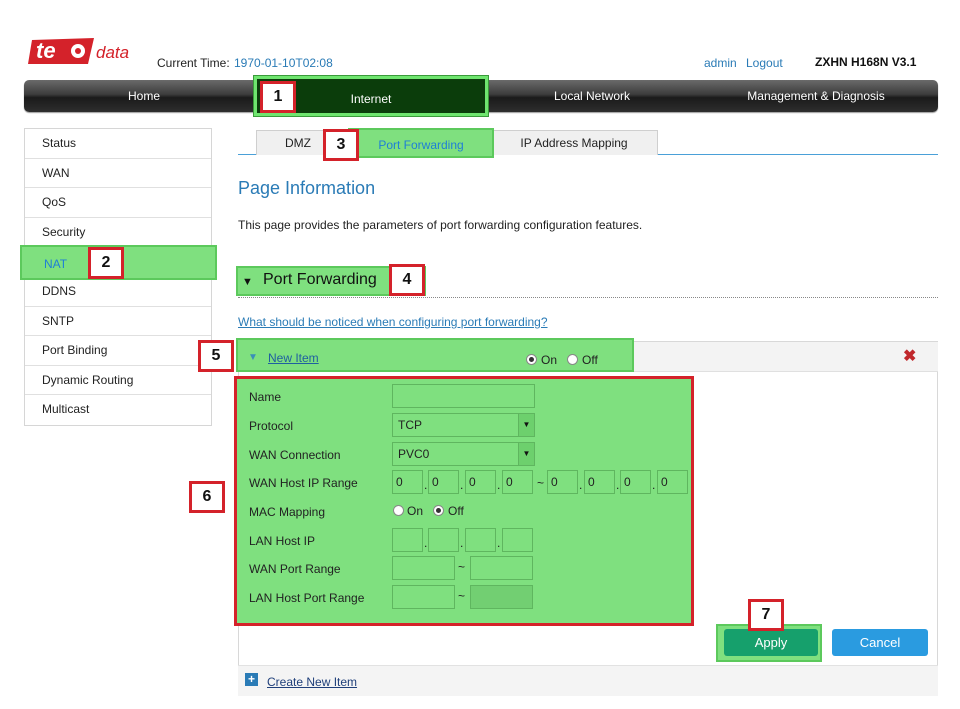  What do you see at coordinates (909, 356) in the screenshot?
I see `delete-item-icon: ✖` at bounding box center [909, 356].